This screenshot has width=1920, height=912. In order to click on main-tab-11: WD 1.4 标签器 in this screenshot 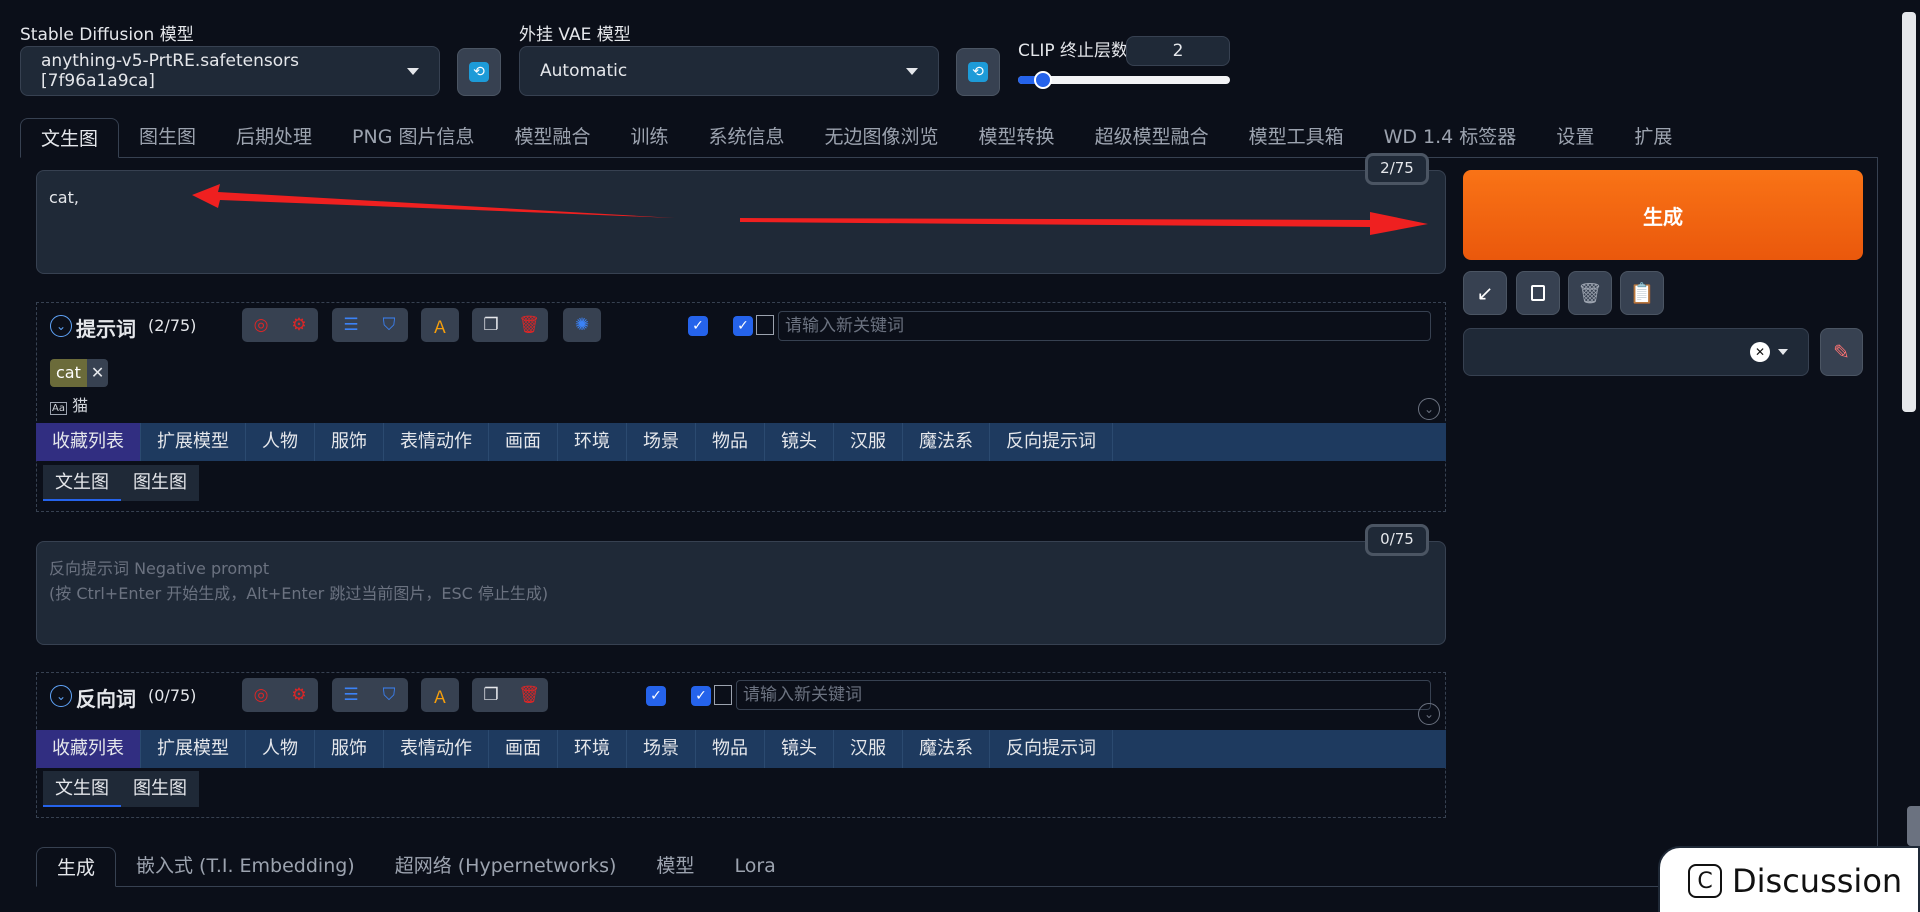, I will do `click(1450, 137)`.